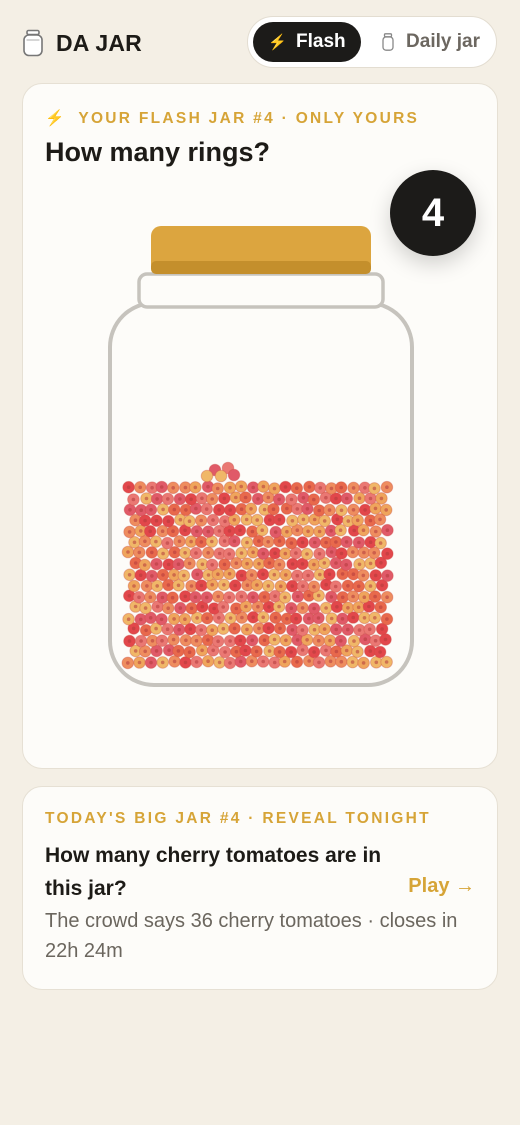 The width and height of the screenshot is (520, 1125). What do you see at coordinates (33, 43) in the screenshot?
I see `jar-icon` at bounding box center [33, 43].